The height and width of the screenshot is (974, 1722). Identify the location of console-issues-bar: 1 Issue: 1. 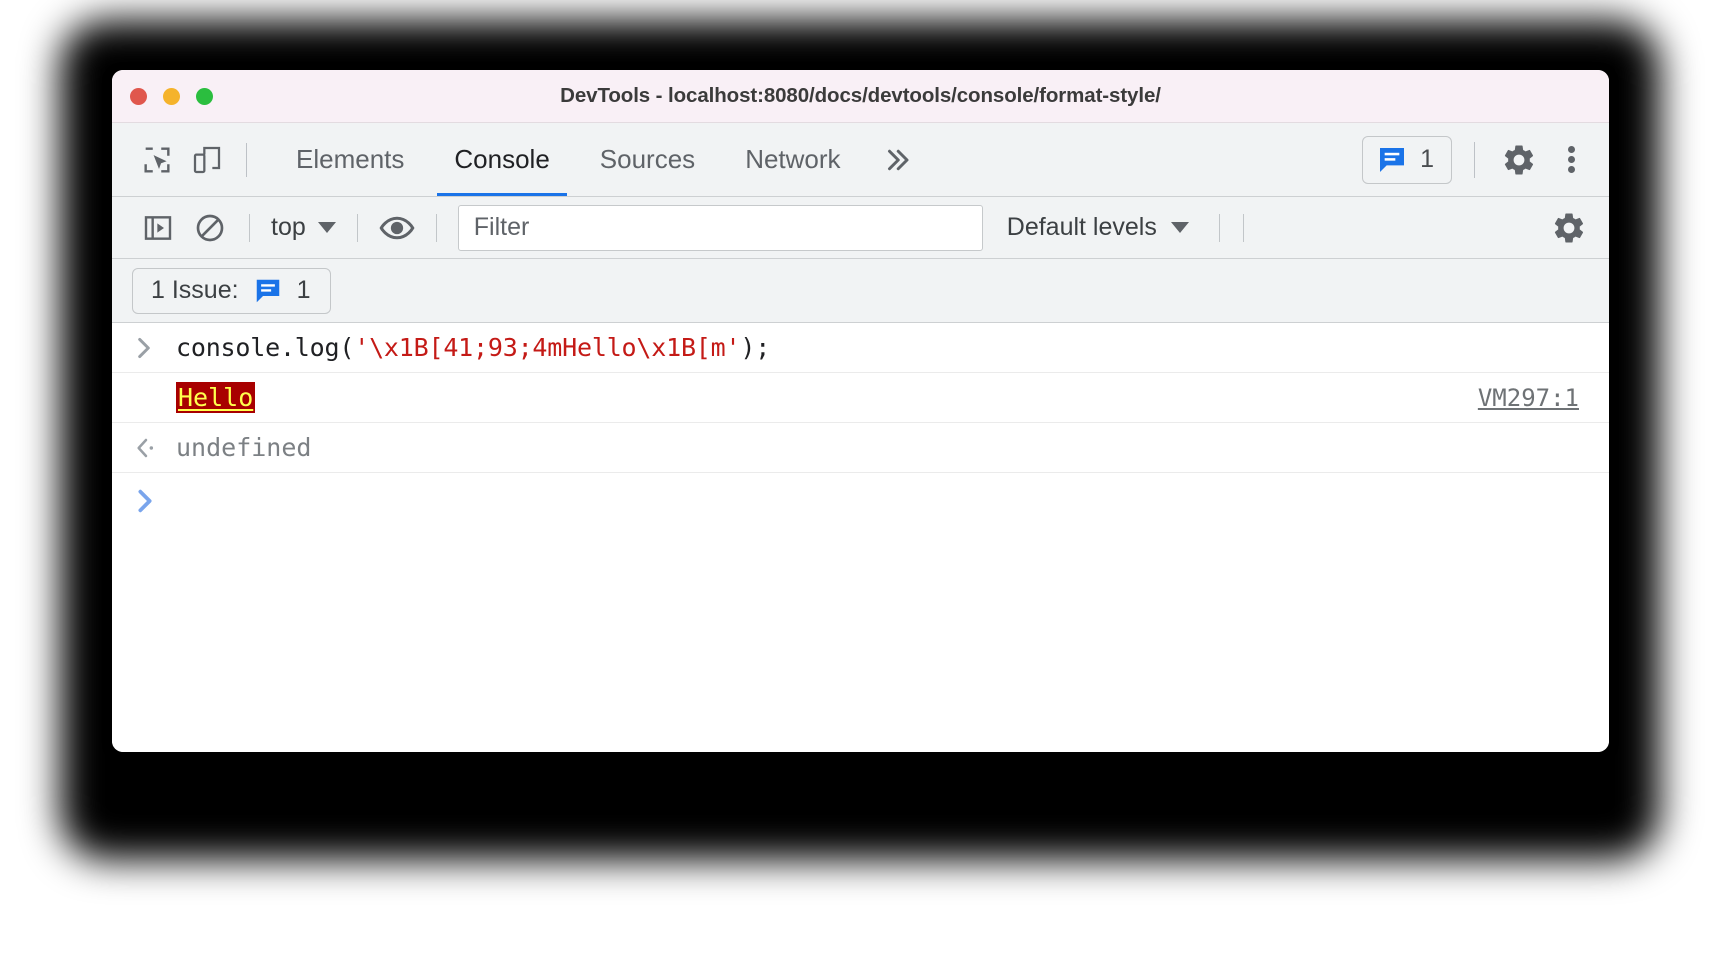
(860, 291).